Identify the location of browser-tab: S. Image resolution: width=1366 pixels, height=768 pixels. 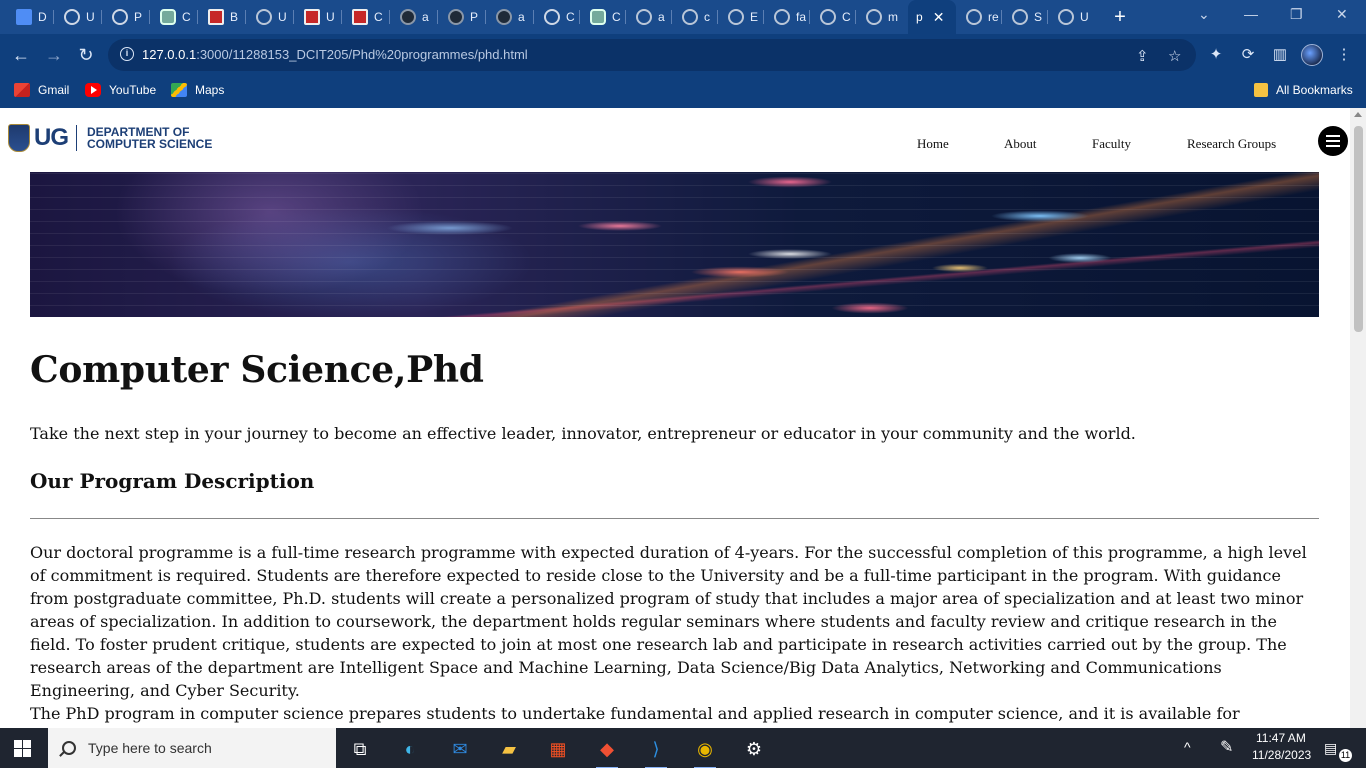
(1027, 17).